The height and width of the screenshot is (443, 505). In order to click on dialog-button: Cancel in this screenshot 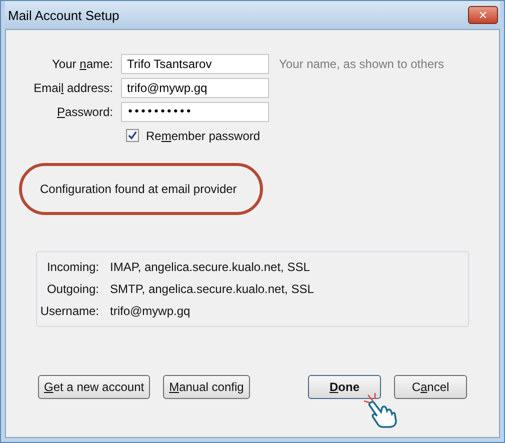, I will do `click(430, 387)`.